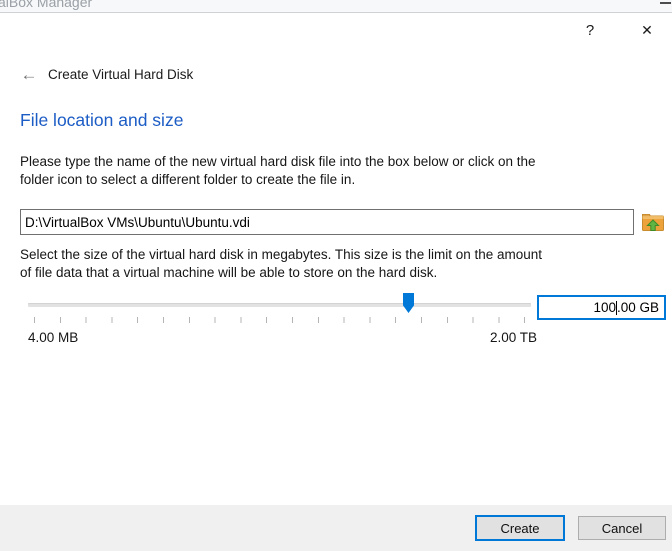  I want to click on size-value-field: 100 .00 GB, so click(601, 307).